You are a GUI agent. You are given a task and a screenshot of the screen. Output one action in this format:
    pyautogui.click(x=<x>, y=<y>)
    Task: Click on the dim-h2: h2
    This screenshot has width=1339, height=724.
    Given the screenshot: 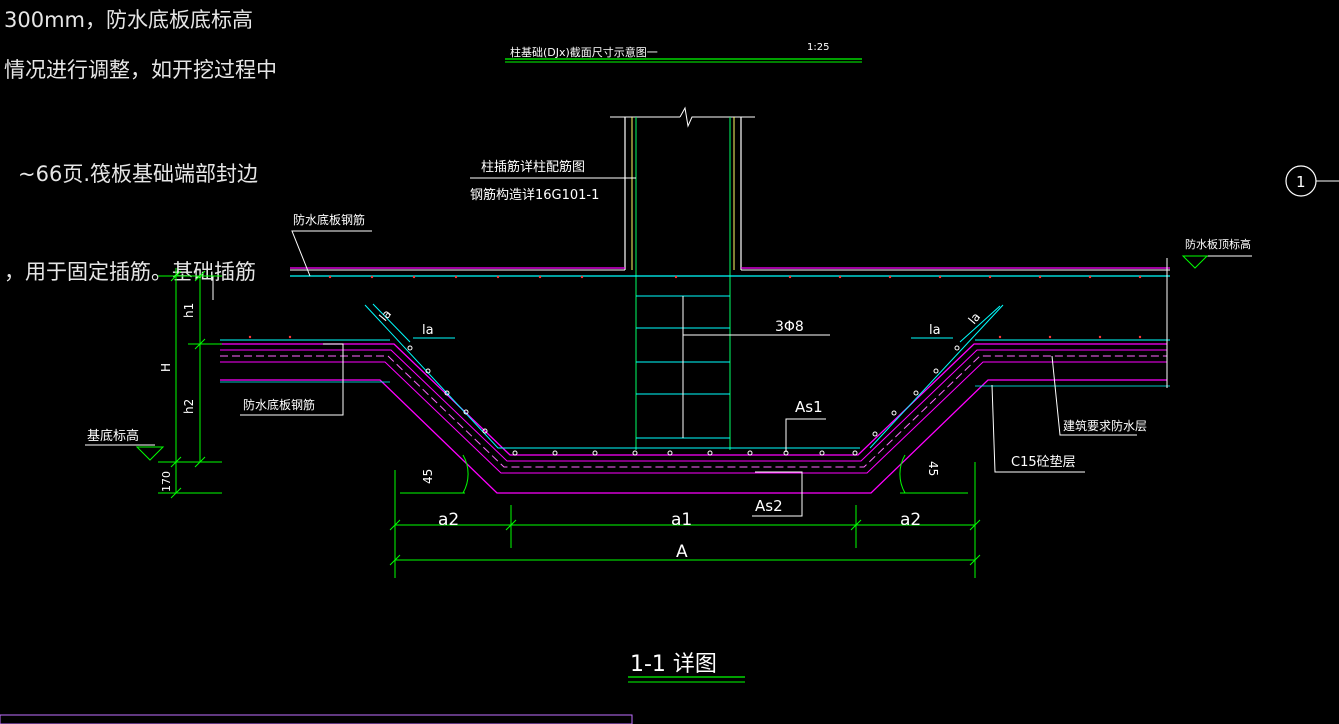 What is the action you would take?
    pyautogui.click(x=189, y=406)
    